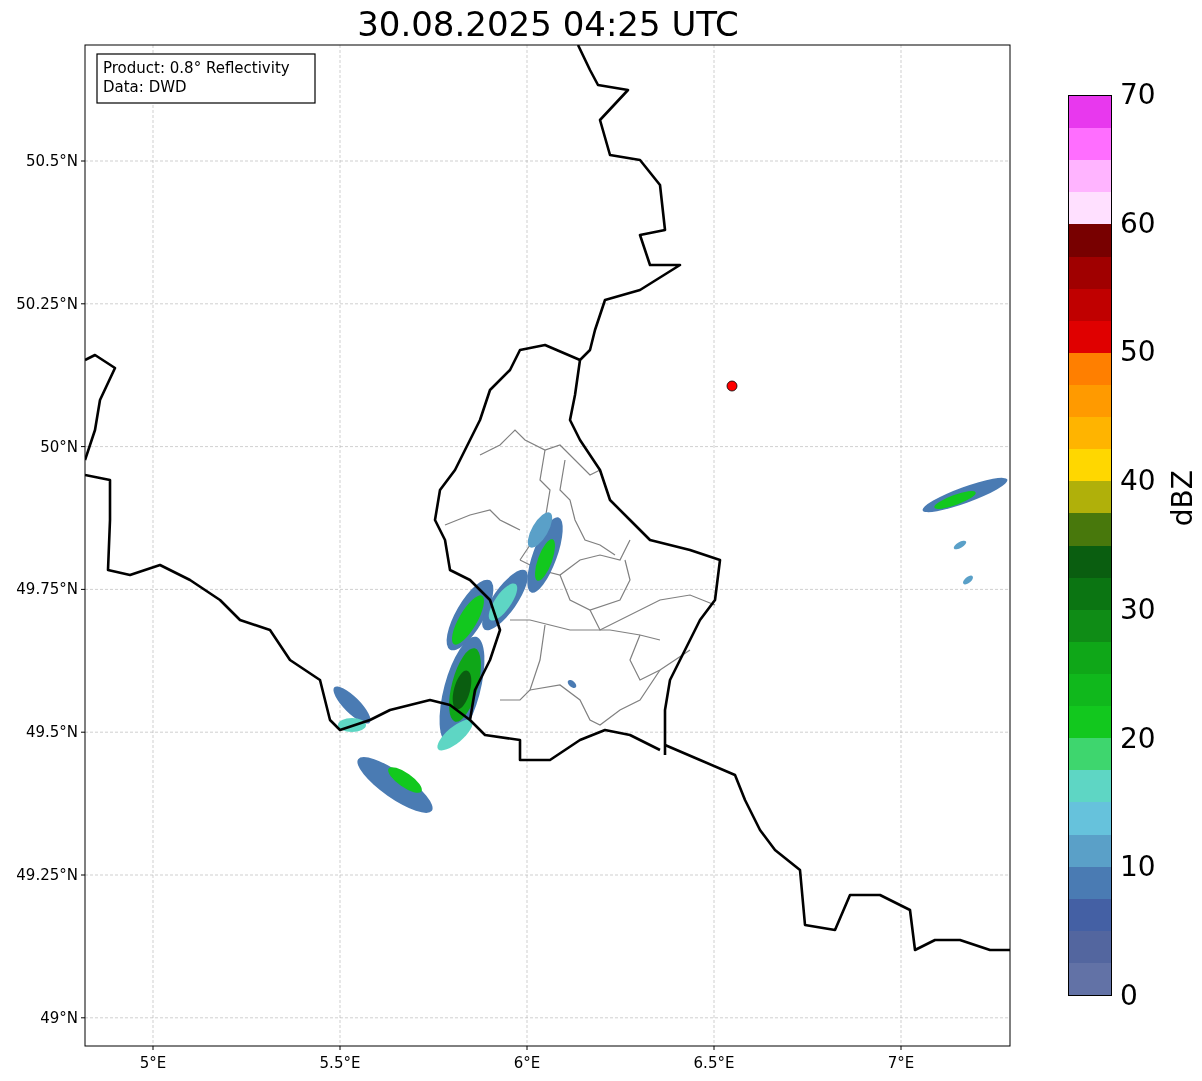  Describe the element at coordinates (340, 1063) in the screenshot. I see `axis-label: 5.5°E` at that location.